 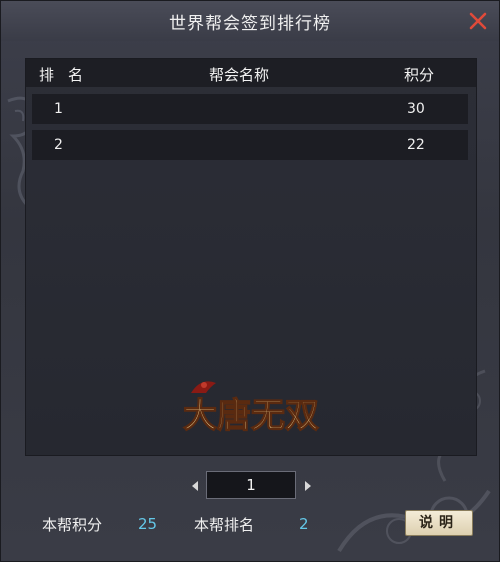 What do you see at coordinates (478, 21) in the screenshot?
I see `close-icon` at bounding box center [478, 21].